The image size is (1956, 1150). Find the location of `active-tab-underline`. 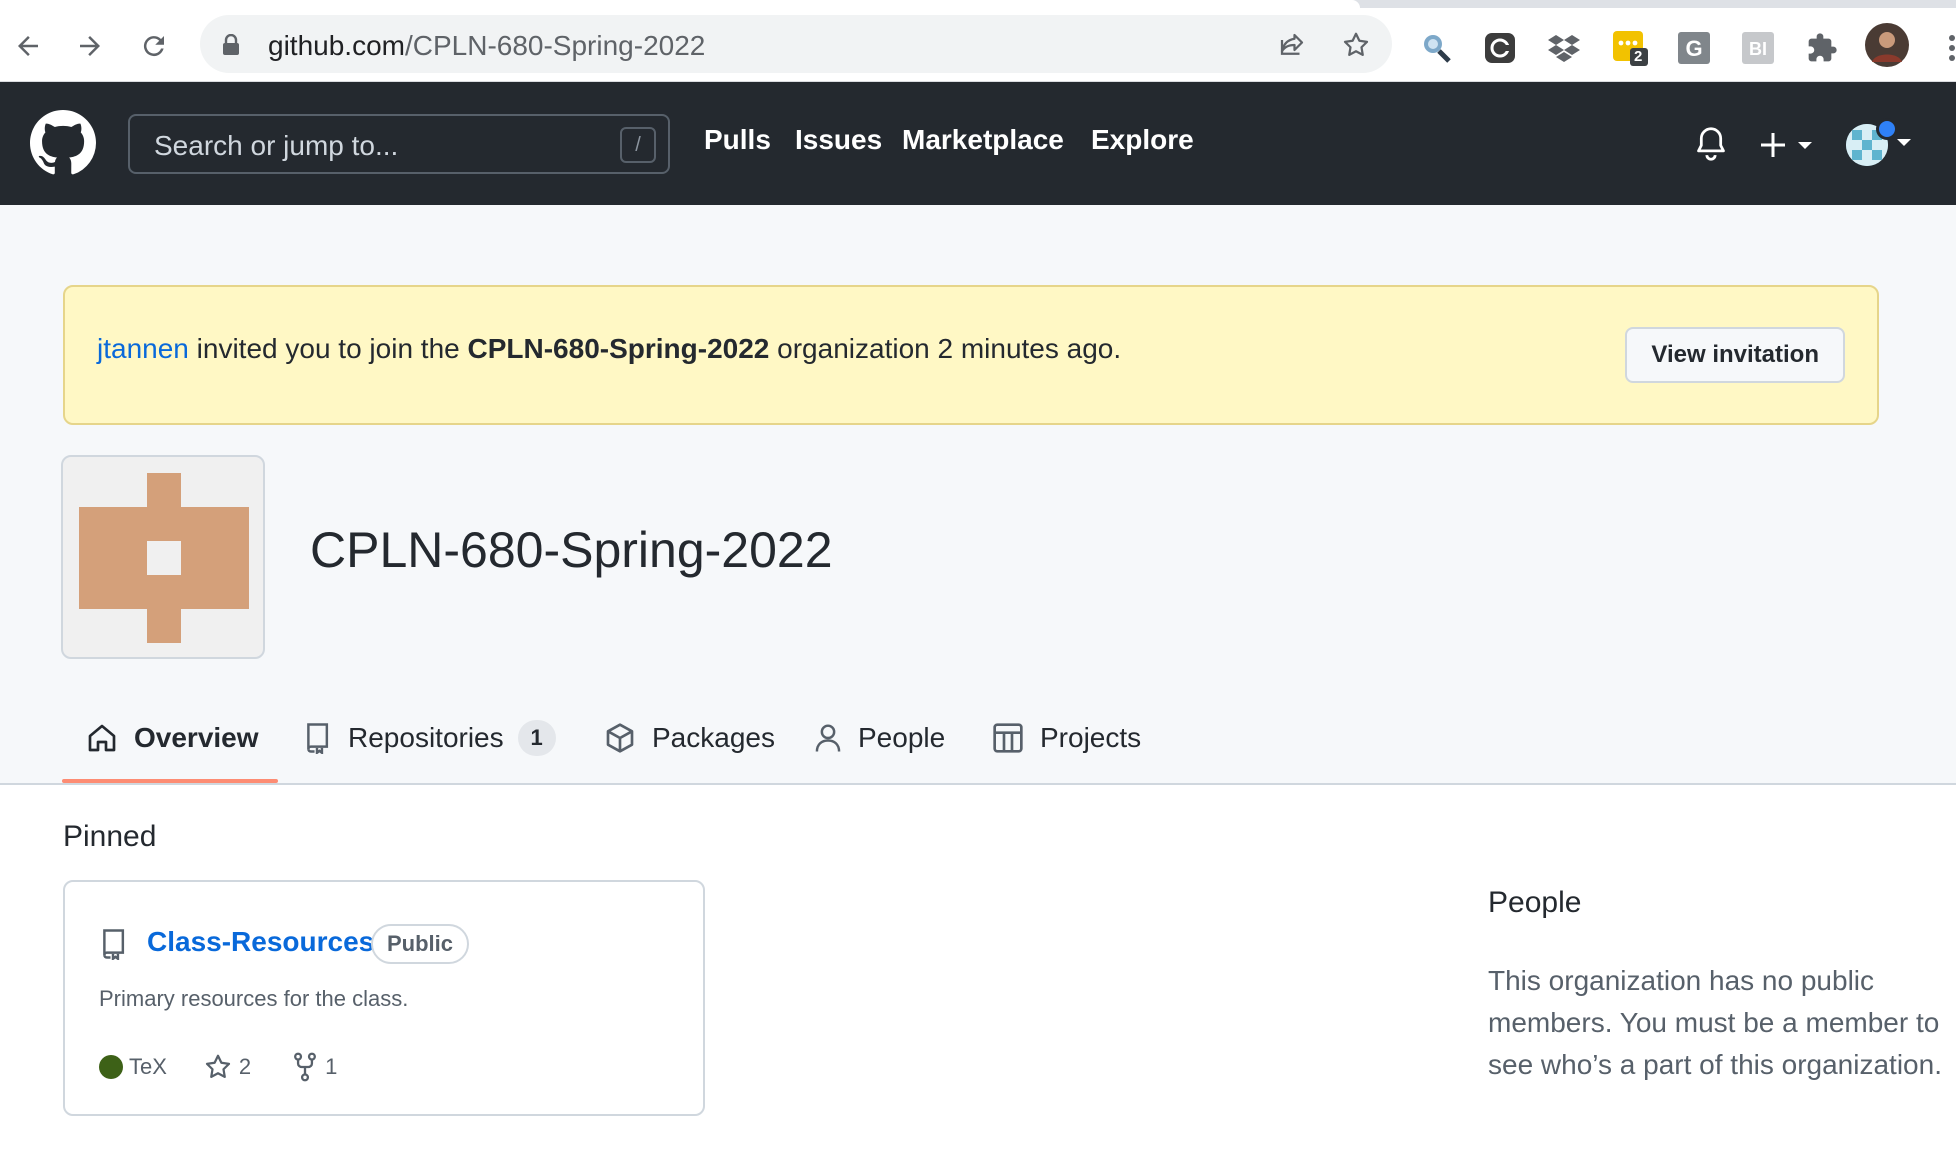

active-tab-underline is located at coordinates (170, 781).